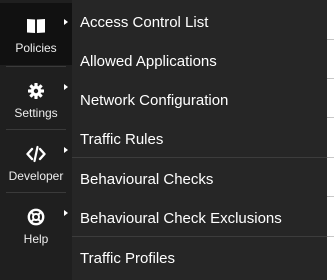 Image resolution: width=334 pixels, height=280 pixels. Describe the element at coordinates (144, 22) in the screenshot. I see `menu-item-label: Access Control List` at that location.